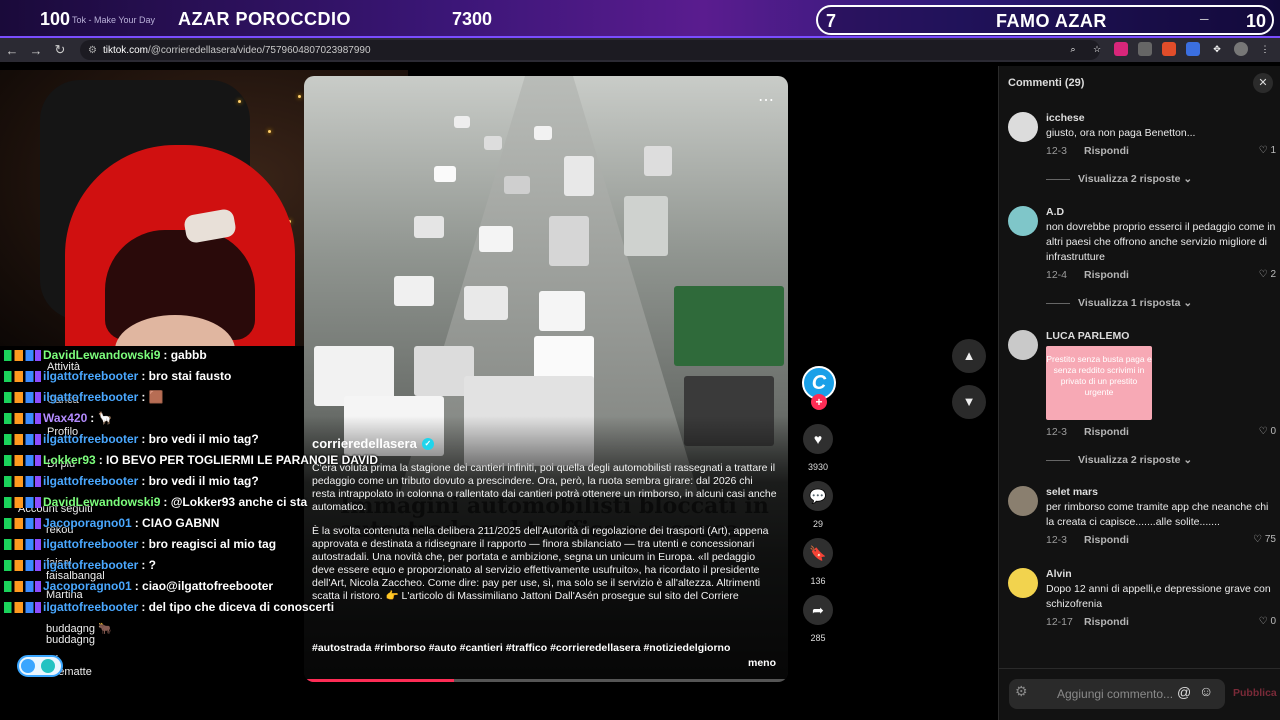 The height and width of the screenshot is (720, 1280). I want to click on chat-text: : ?, so click(149, 565).